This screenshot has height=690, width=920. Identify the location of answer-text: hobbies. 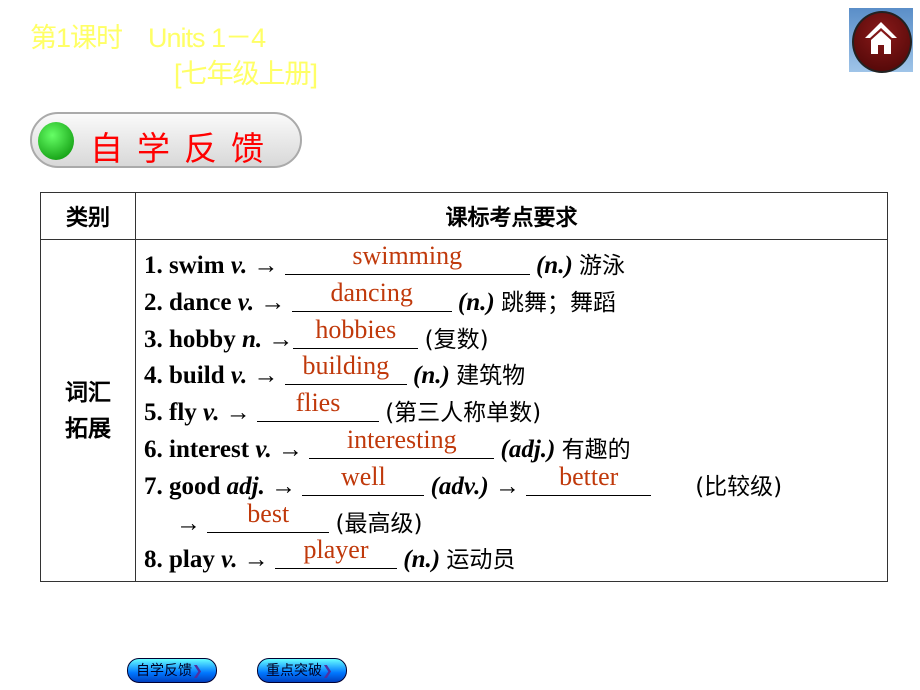
(356, 329).